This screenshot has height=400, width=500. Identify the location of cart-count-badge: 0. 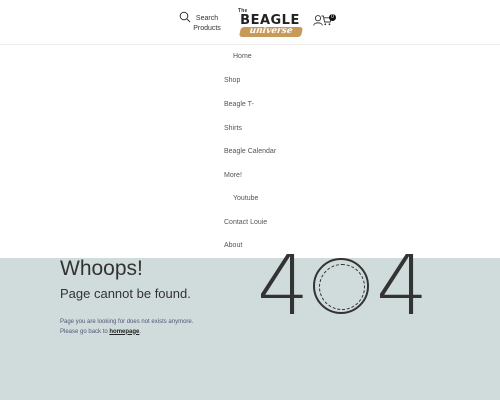
(332, 17).